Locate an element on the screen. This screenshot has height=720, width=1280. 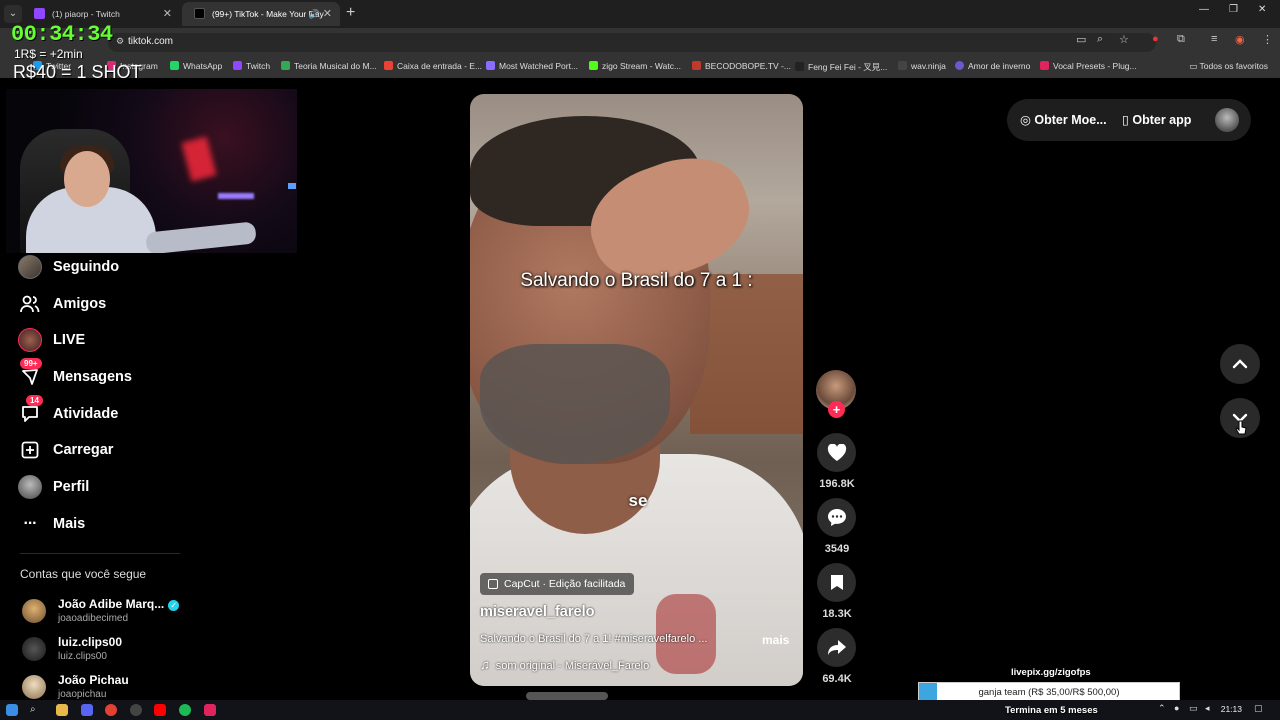
bookmark-icon is located at coordinates (836, 582).